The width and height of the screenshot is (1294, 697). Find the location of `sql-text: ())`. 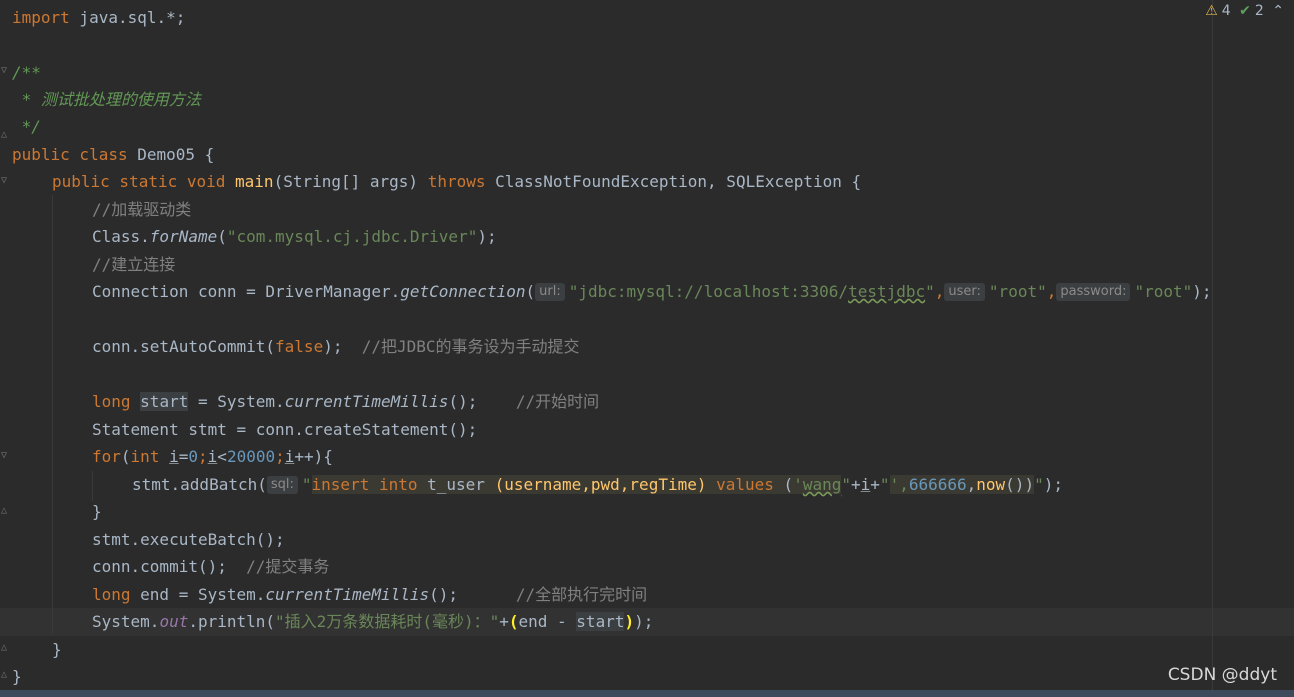

sql-text: ()) is located at coordinates (1020, 484).